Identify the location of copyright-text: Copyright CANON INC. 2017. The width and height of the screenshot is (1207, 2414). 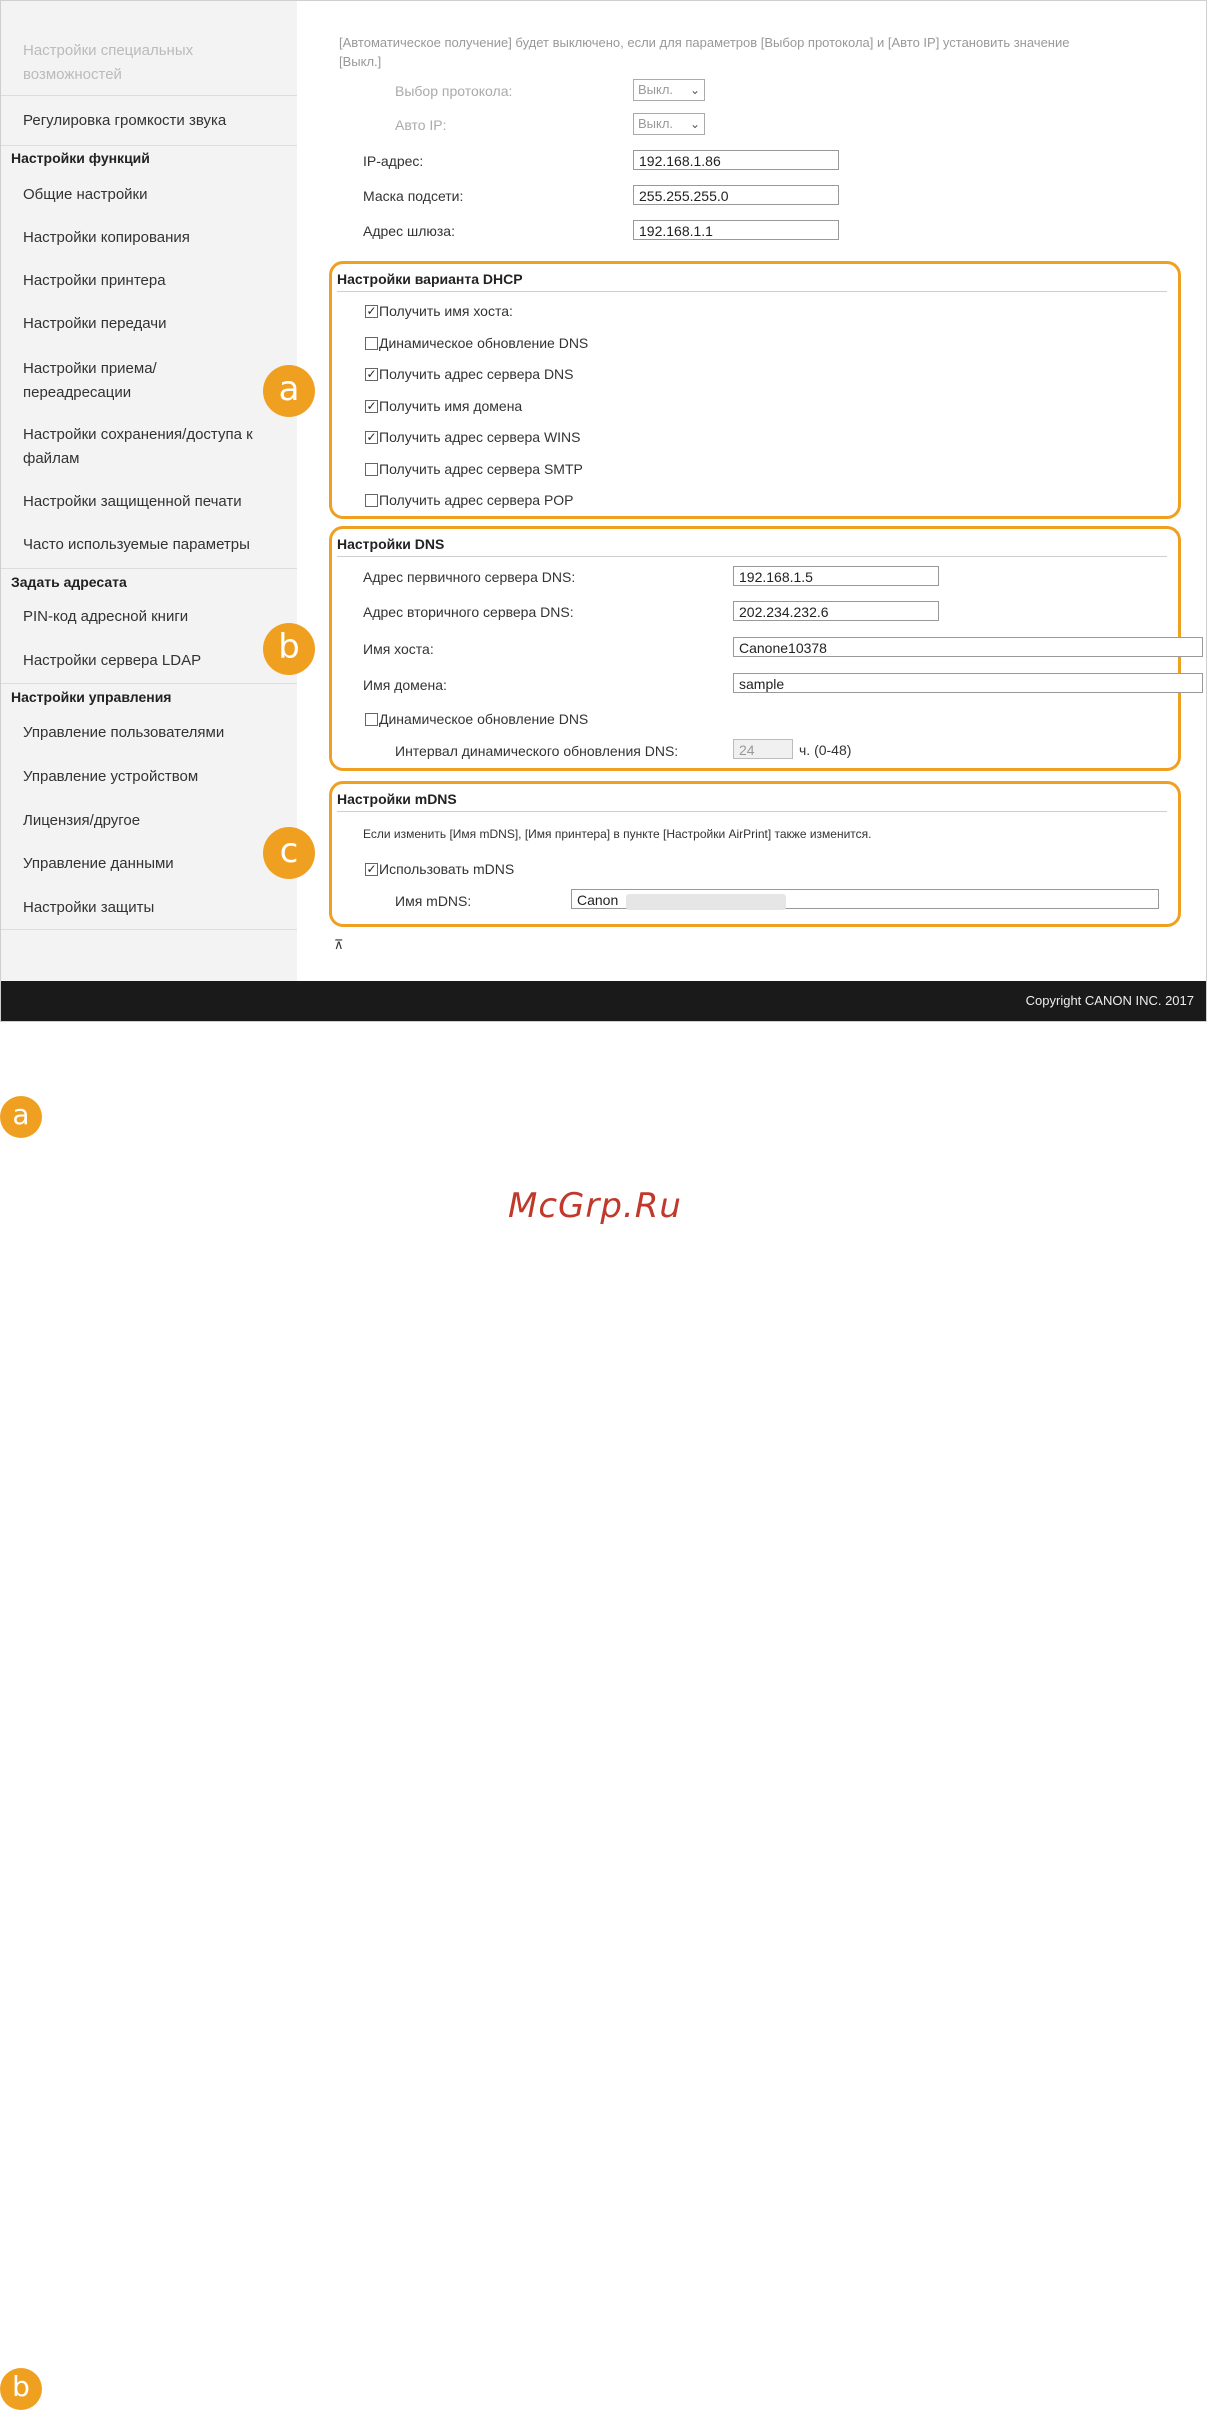
(1109, 1000).